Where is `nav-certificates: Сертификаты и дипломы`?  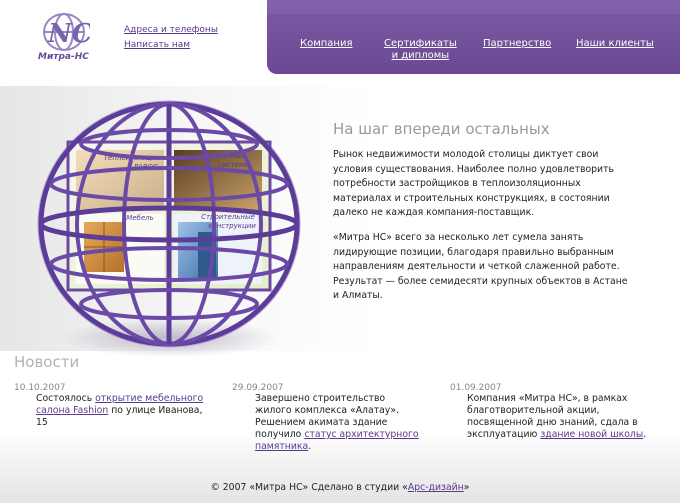 nav-certificates: Сертификаты и дипломы is located at coordinates (420, 50).